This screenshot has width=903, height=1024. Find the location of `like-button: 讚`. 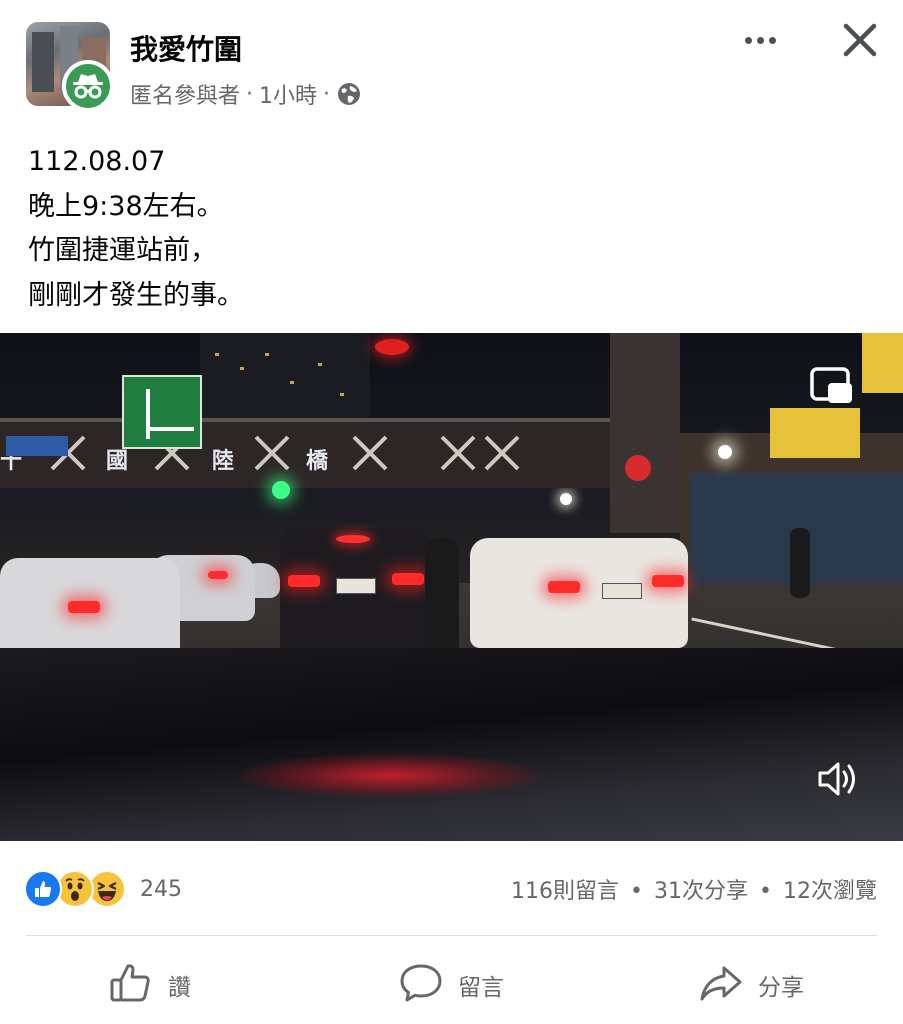

like-button: 讚 is located at coordinates (149, 985).